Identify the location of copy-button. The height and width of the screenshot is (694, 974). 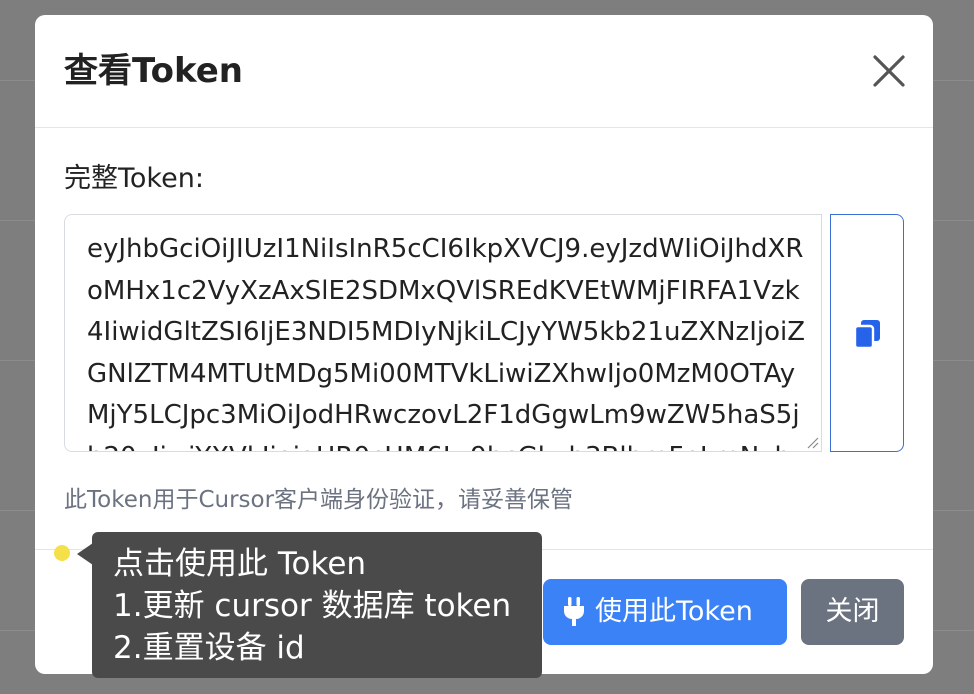
(867, 333).